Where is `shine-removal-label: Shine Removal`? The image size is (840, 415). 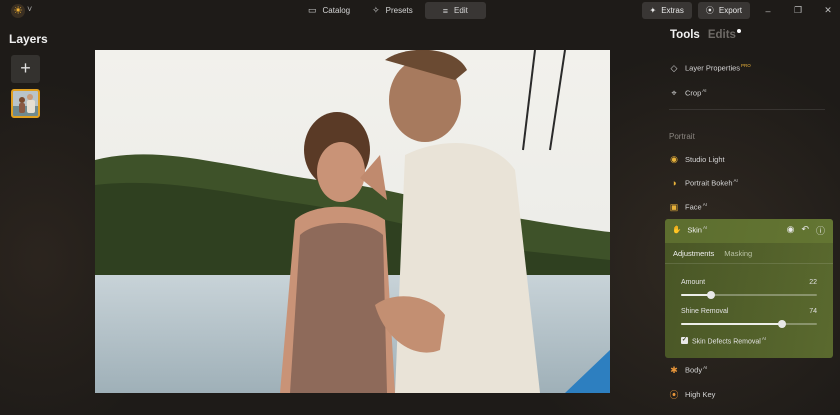 shine-removal-label: Shine Removal is located at coordinates (705, 311).